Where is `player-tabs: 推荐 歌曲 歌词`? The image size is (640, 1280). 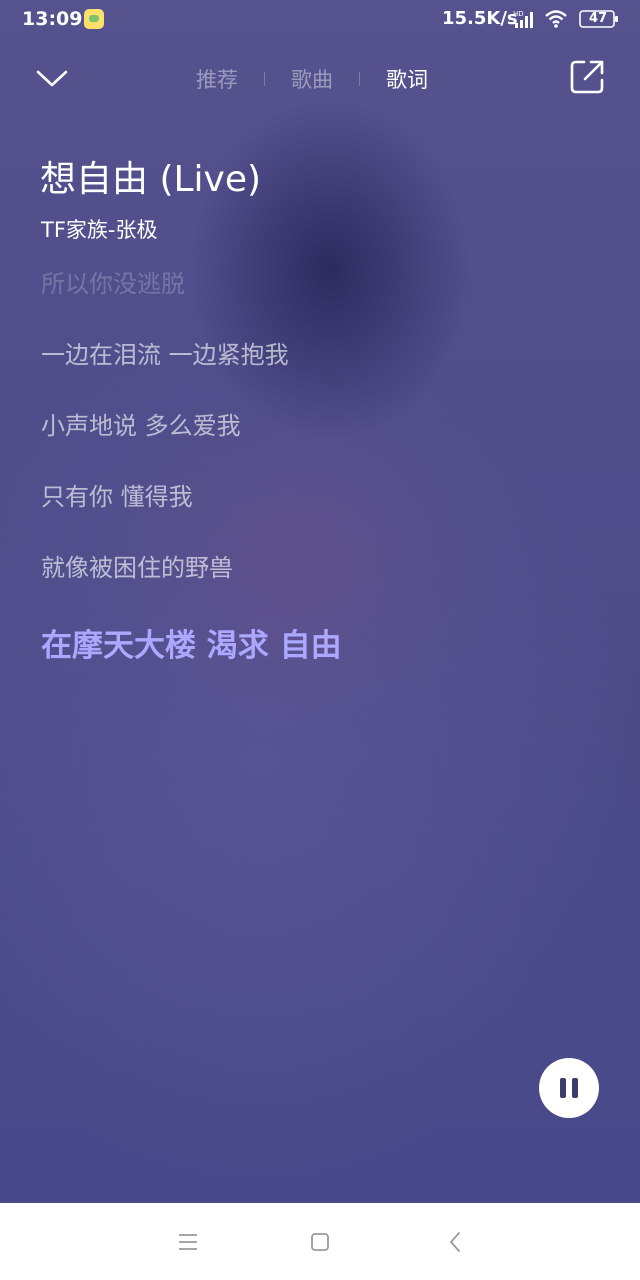 player-tabs: 推荐 歌曲 歌词 is located at coordinates (312, 79).